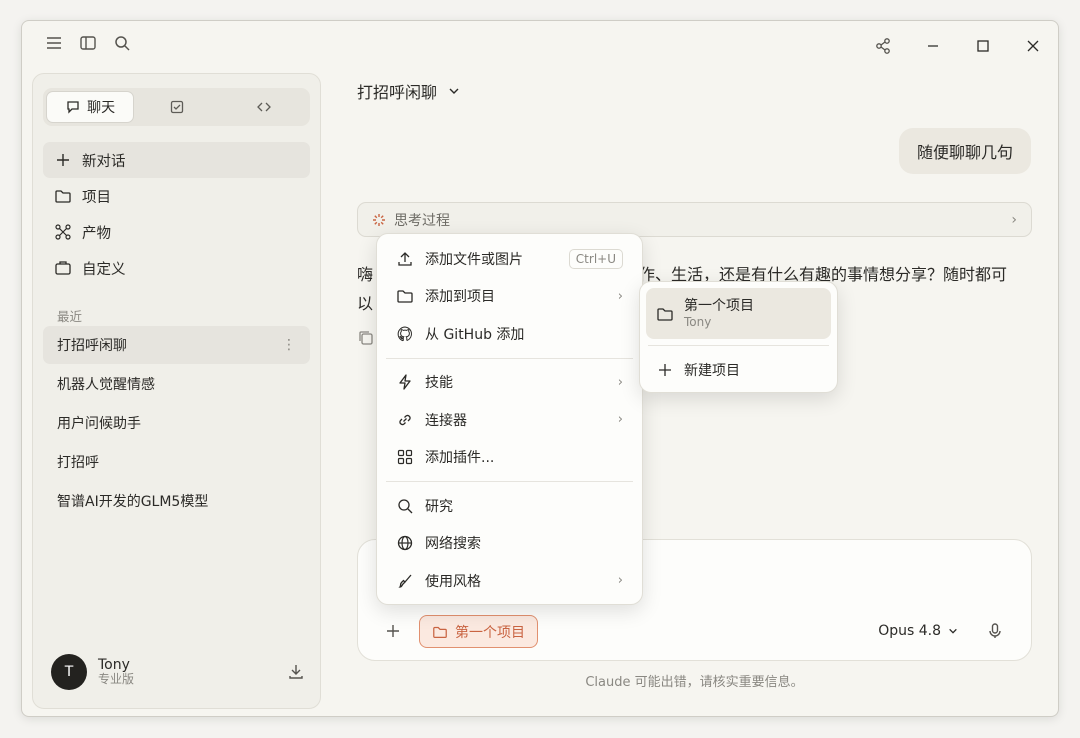  I want to click on plus-icon, so click(63, 160).